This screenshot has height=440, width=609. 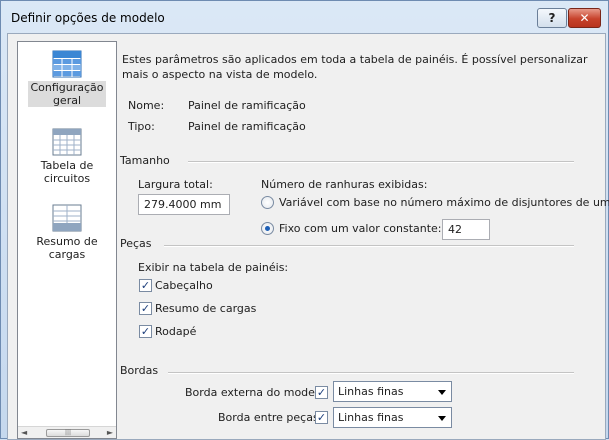 I want to click on load-summary-checkbox-label: Resumo de cargas, so click(x=205, y=308).